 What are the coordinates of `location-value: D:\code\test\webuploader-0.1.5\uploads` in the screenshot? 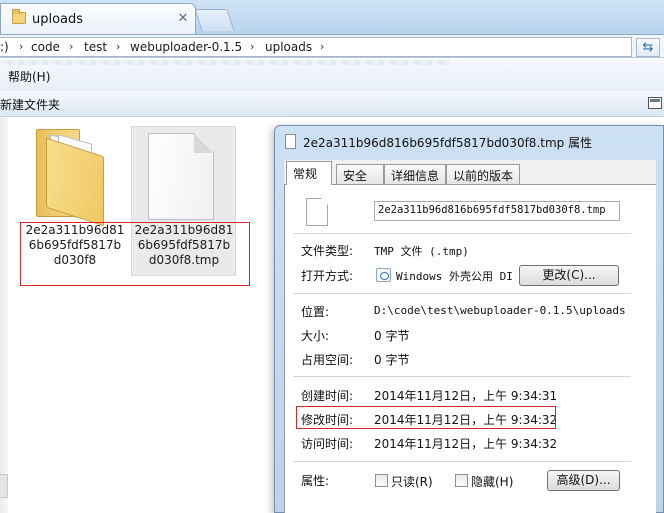 It's located at (500, 310).